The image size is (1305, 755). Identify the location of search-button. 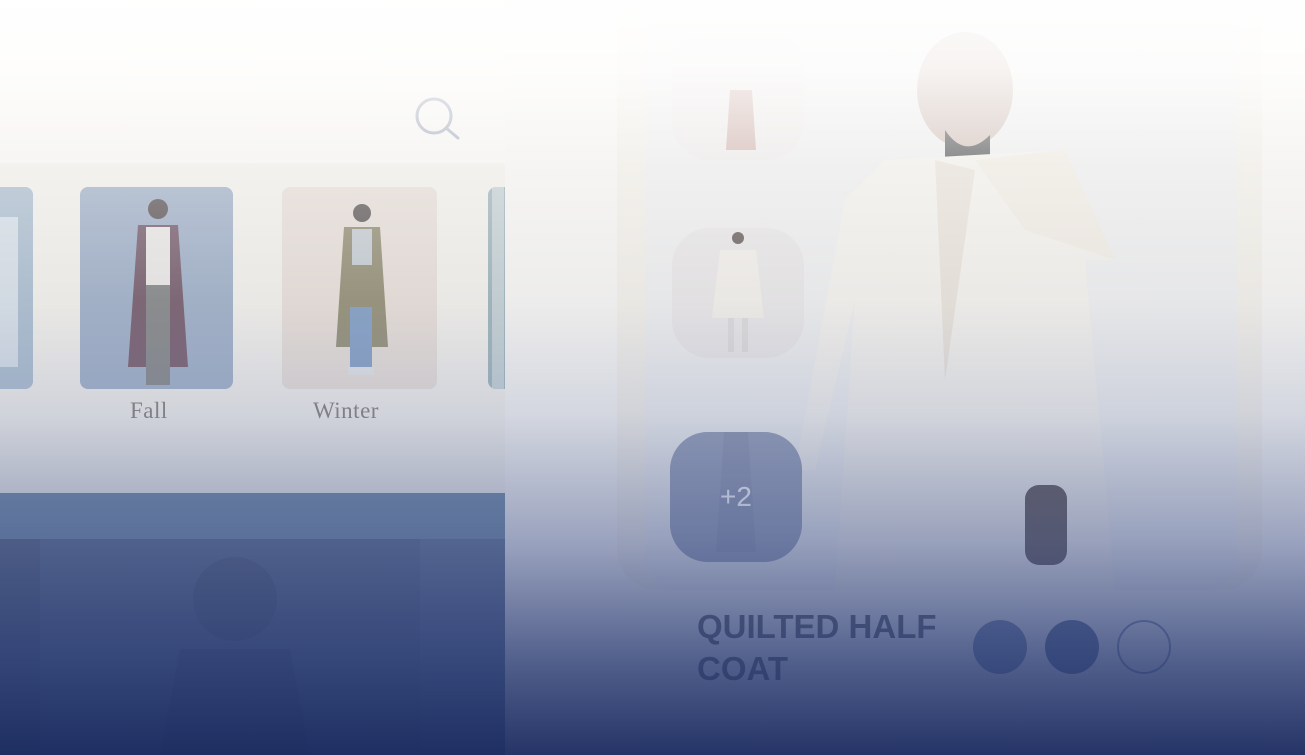
(437, 119).